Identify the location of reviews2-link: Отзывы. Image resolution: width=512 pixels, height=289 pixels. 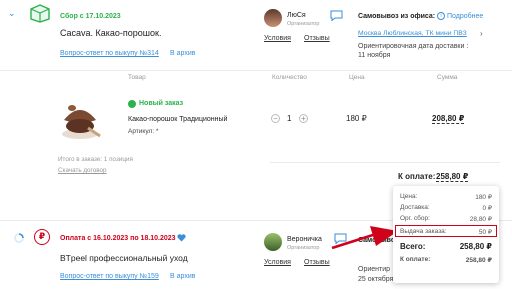
(317, 262).